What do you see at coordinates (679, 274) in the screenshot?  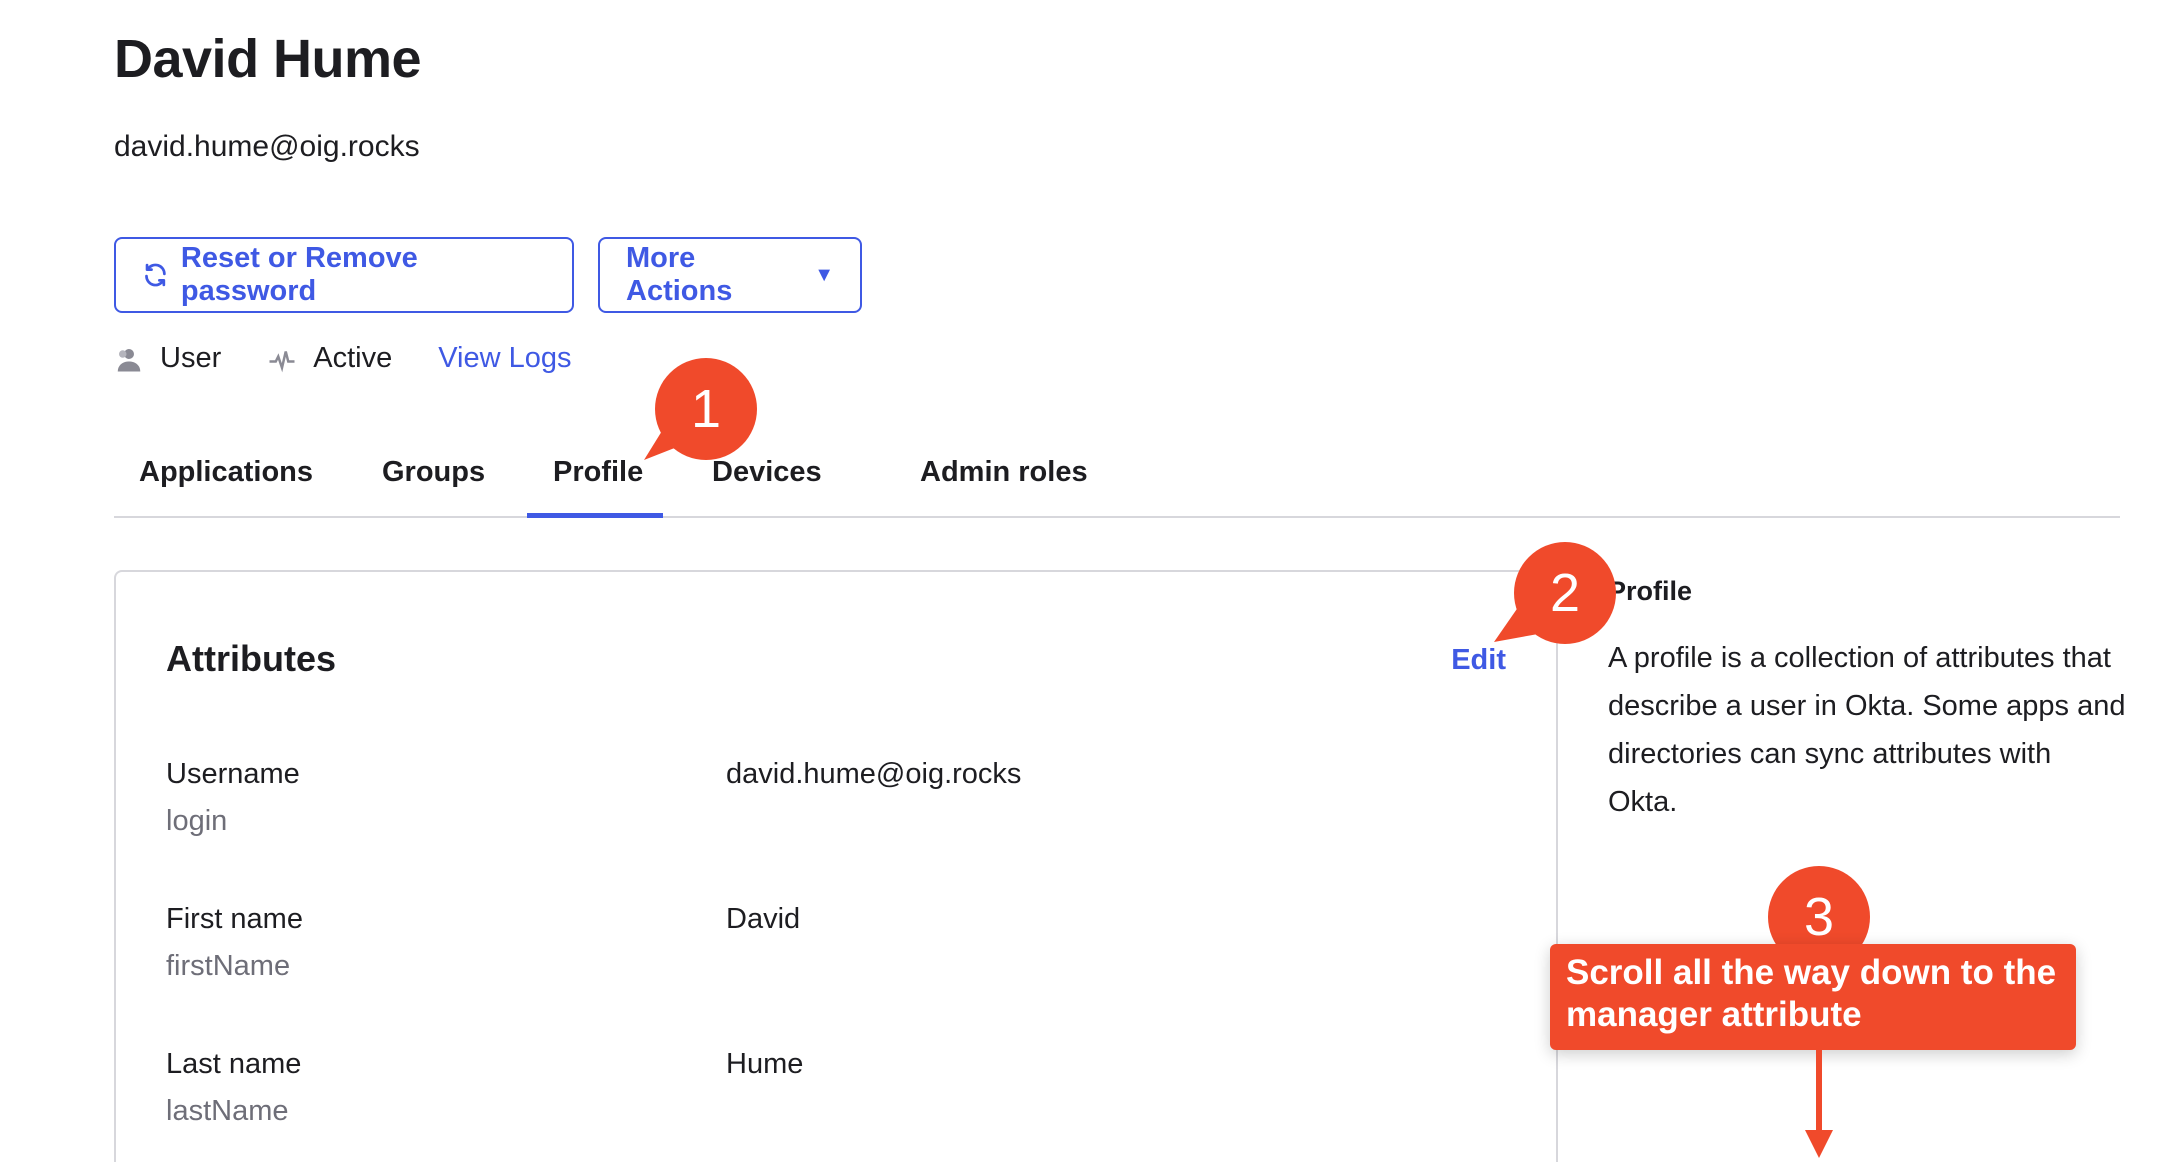 I see `more-actions-label: More Actions` at bounding box center [679, 274].